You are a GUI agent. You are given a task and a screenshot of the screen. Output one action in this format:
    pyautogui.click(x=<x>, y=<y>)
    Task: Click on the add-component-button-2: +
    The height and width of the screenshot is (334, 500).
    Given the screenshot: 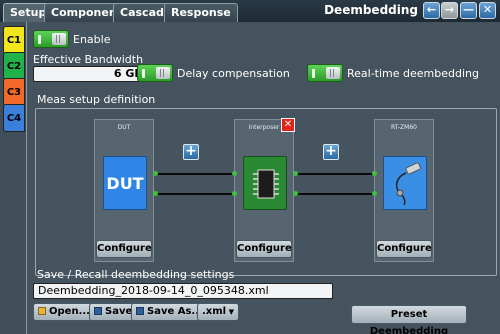 What is the action you would take?
    pyautogui.click(x=331, y=152)
    